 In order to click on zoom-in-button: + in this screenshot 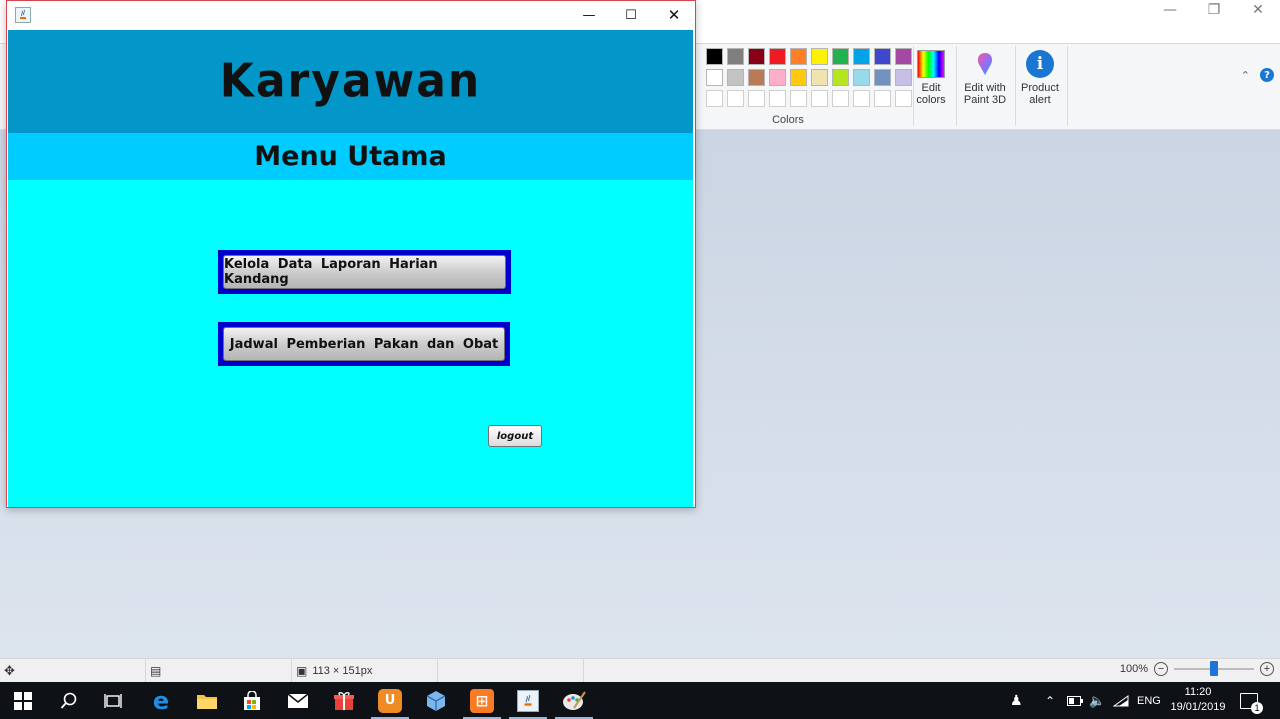, I will do `click(1267, 669)`.